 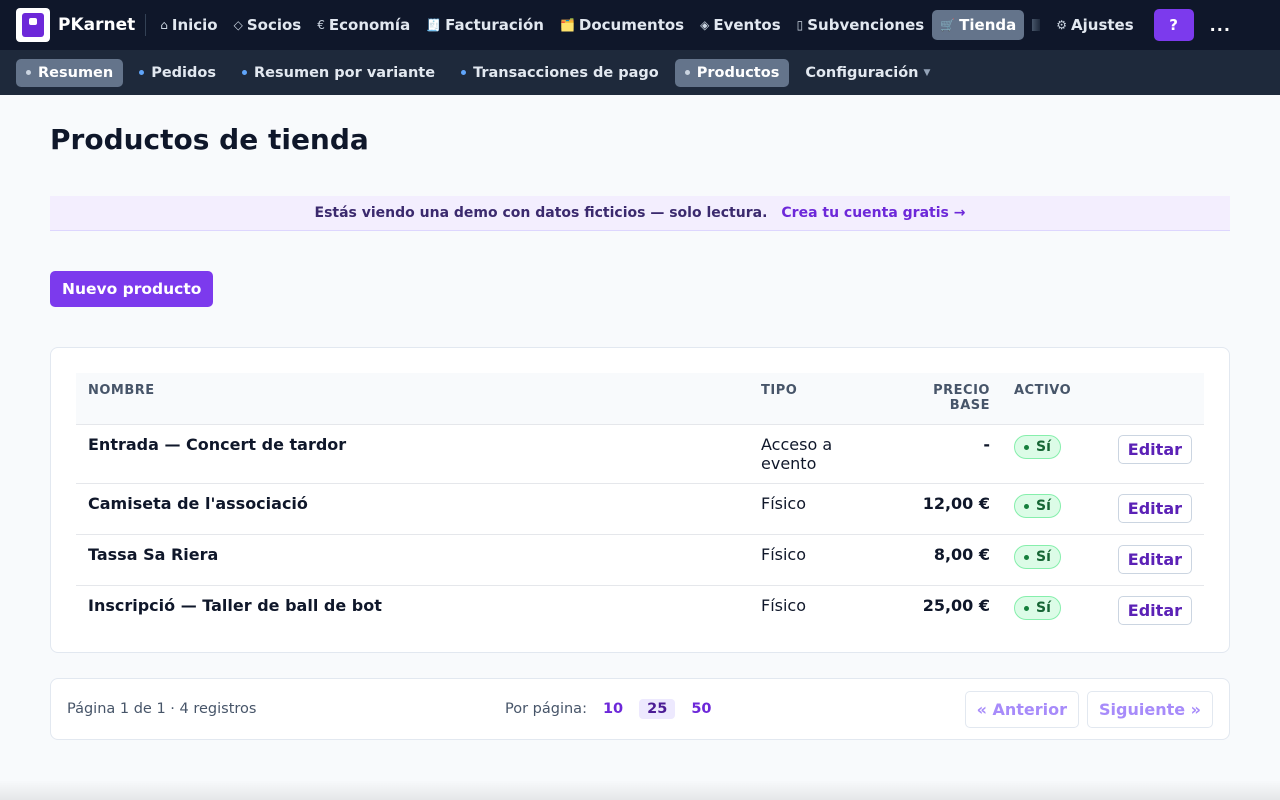 I want to click on nav-item-economia: € Economía, so click(x=363, y=25).